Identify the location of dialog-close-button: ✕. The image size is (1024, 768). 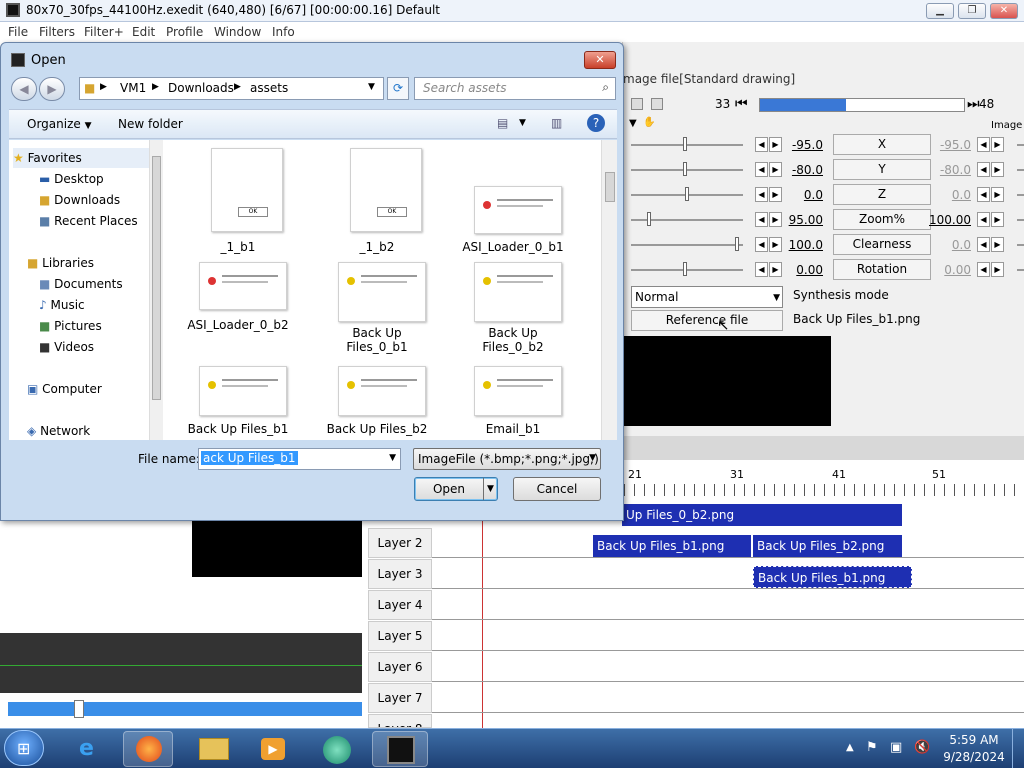
(600, 60).